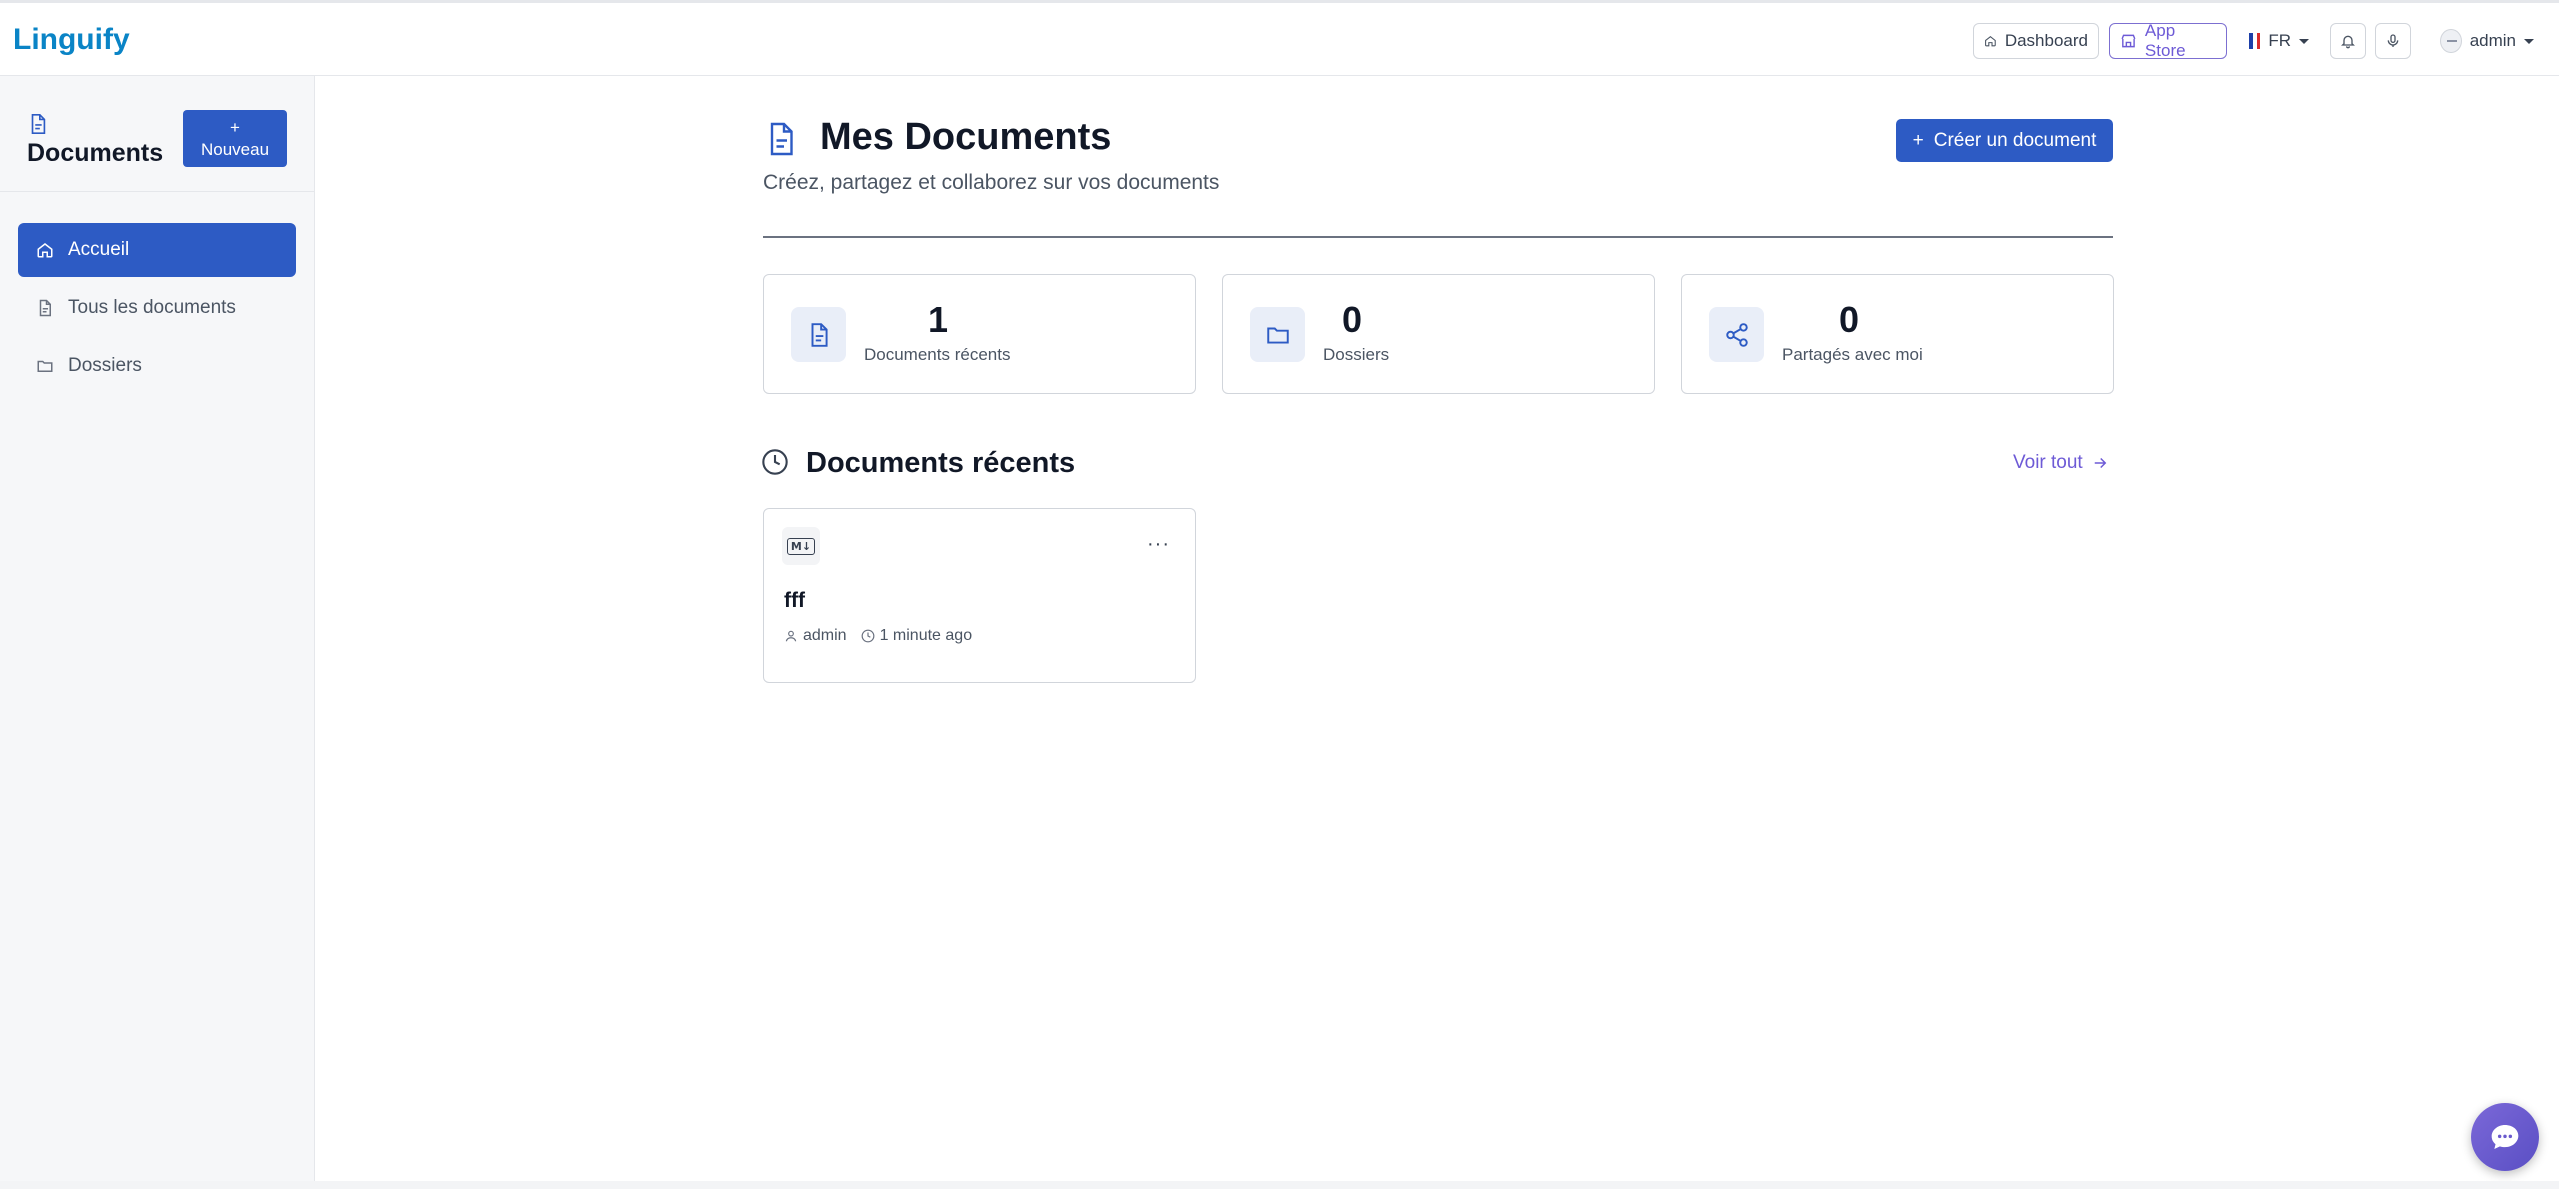 The height and width of the screenshot is (1189, 2559). Describe the element at coordinates (791, 636) in the screenshot. I see `user-icon` at that location.